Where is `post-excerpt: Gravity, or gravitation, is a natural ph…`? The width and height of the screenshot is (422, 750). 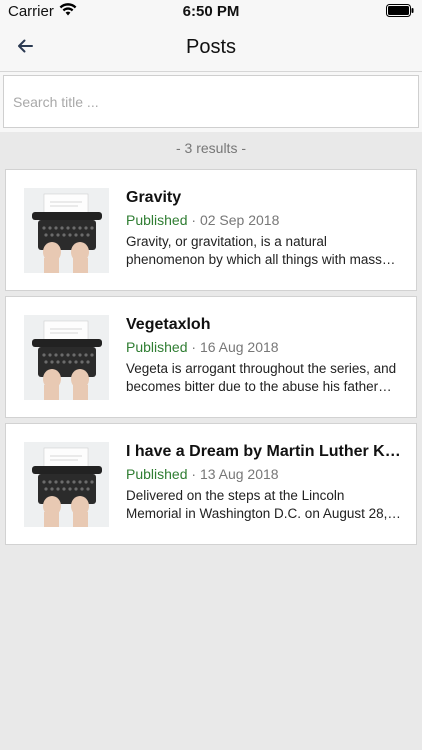 post-excerpt: Gravity, or gravitation, is a natural ph… is located at coordinates (254, 250).